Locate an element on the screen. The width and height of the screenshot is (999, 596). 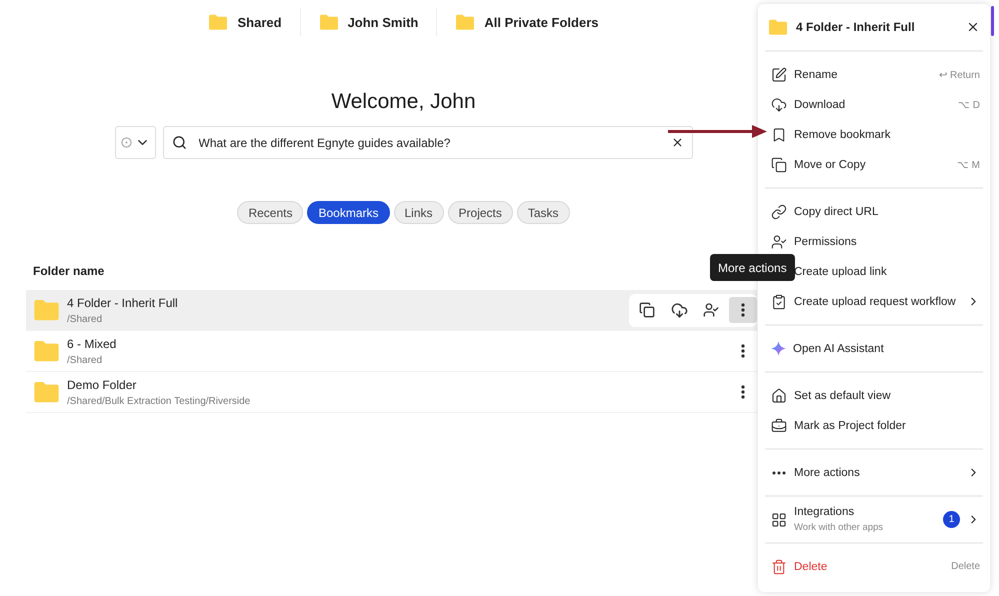
scroll-indicator is located at coordinates (992, 21).